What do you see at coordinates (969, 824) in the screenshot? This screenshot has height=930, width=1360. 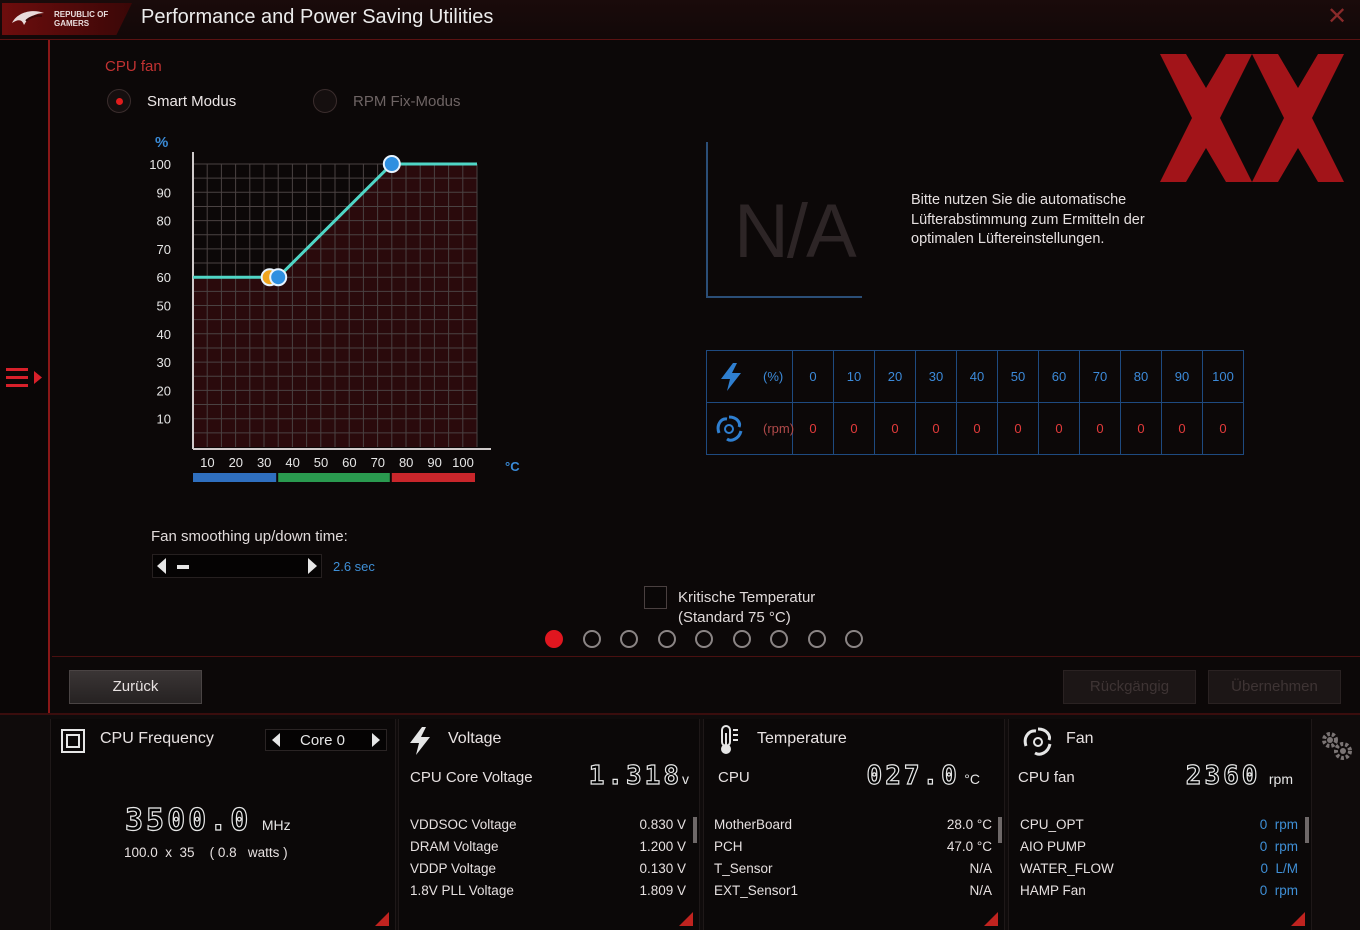 I see `temperature-value: 28.0 °C` at bounding box center [969, 824].